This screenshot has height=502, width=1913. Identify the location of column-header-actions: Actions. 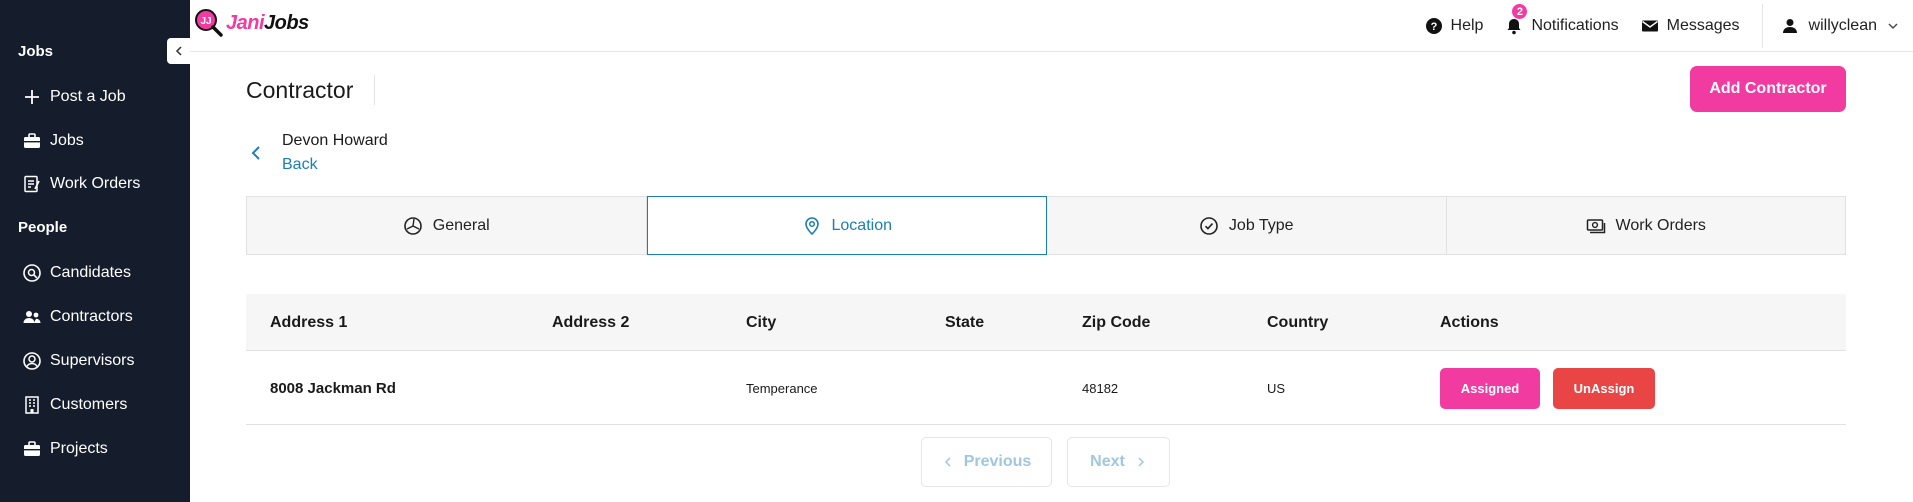
(1469, 322).